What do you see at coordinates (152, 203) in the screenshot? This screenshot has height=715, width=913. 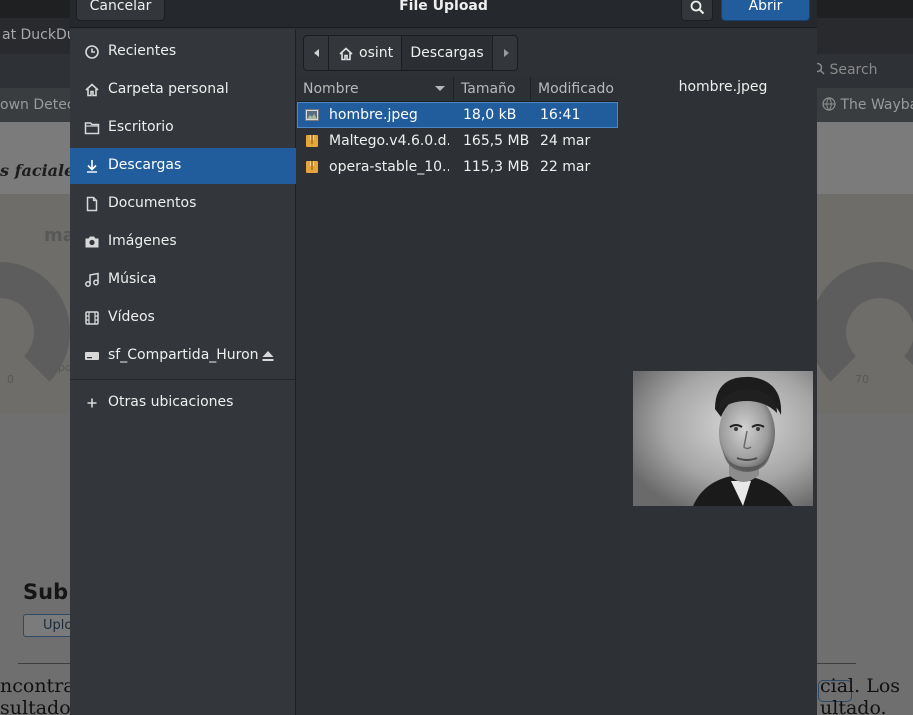 I see `sidebar-item-label: Documentos` at bounding box center [152, 203].